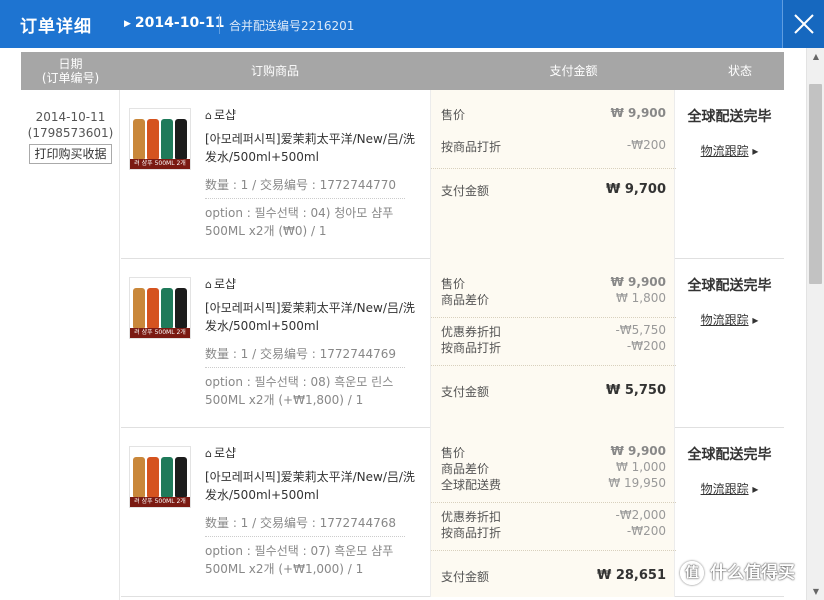 The height and width of the screenshot is (600, 824). Describe the element at coordinates (471, 332) in the screenshot. I see `coupon-label: 优惠券折扣` at that location.